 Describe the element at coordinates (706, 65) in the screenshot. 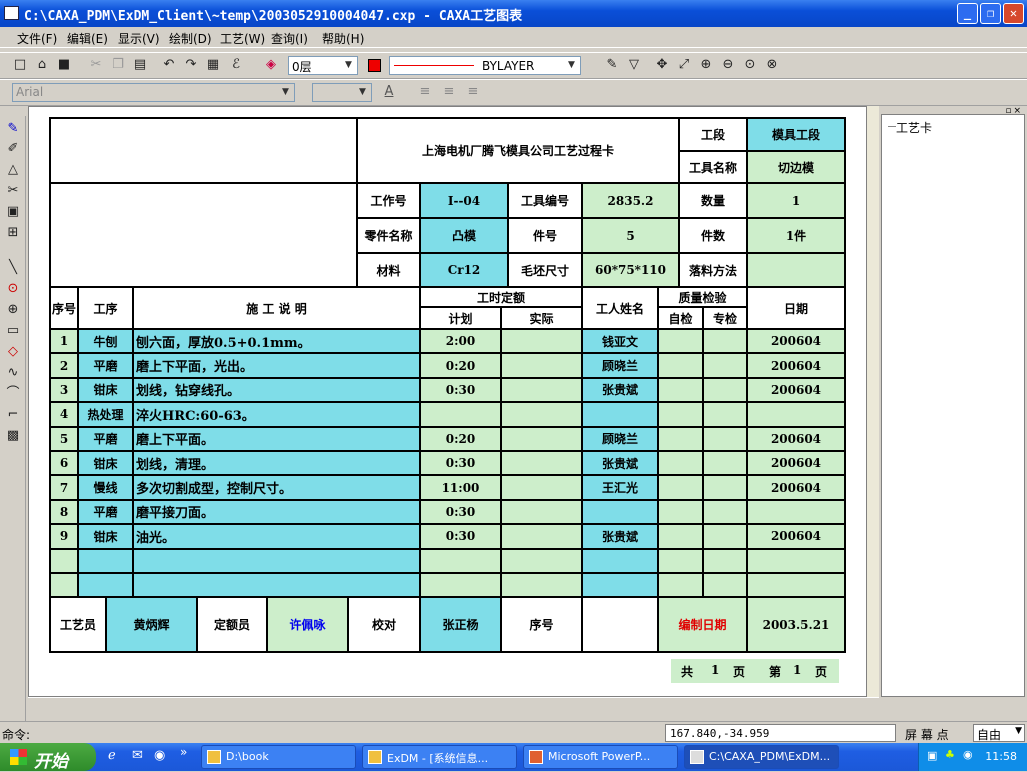

I see `zoom-in-icon: ⊕` at that location.